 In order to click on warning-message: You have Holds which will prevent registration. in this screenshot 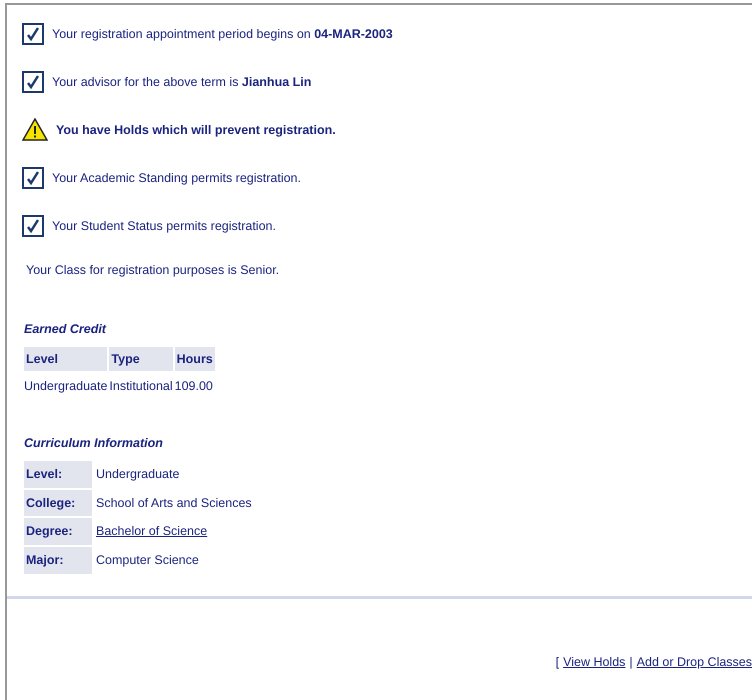, I will do `click(196, 130)`.